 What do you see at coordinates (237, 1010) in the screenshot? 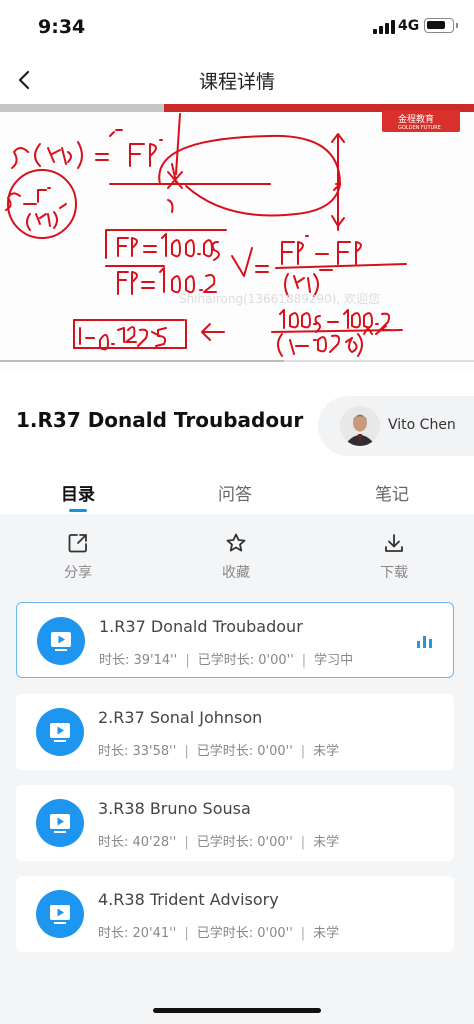
I see `home-indicator` at bounding box center [237, 1010].